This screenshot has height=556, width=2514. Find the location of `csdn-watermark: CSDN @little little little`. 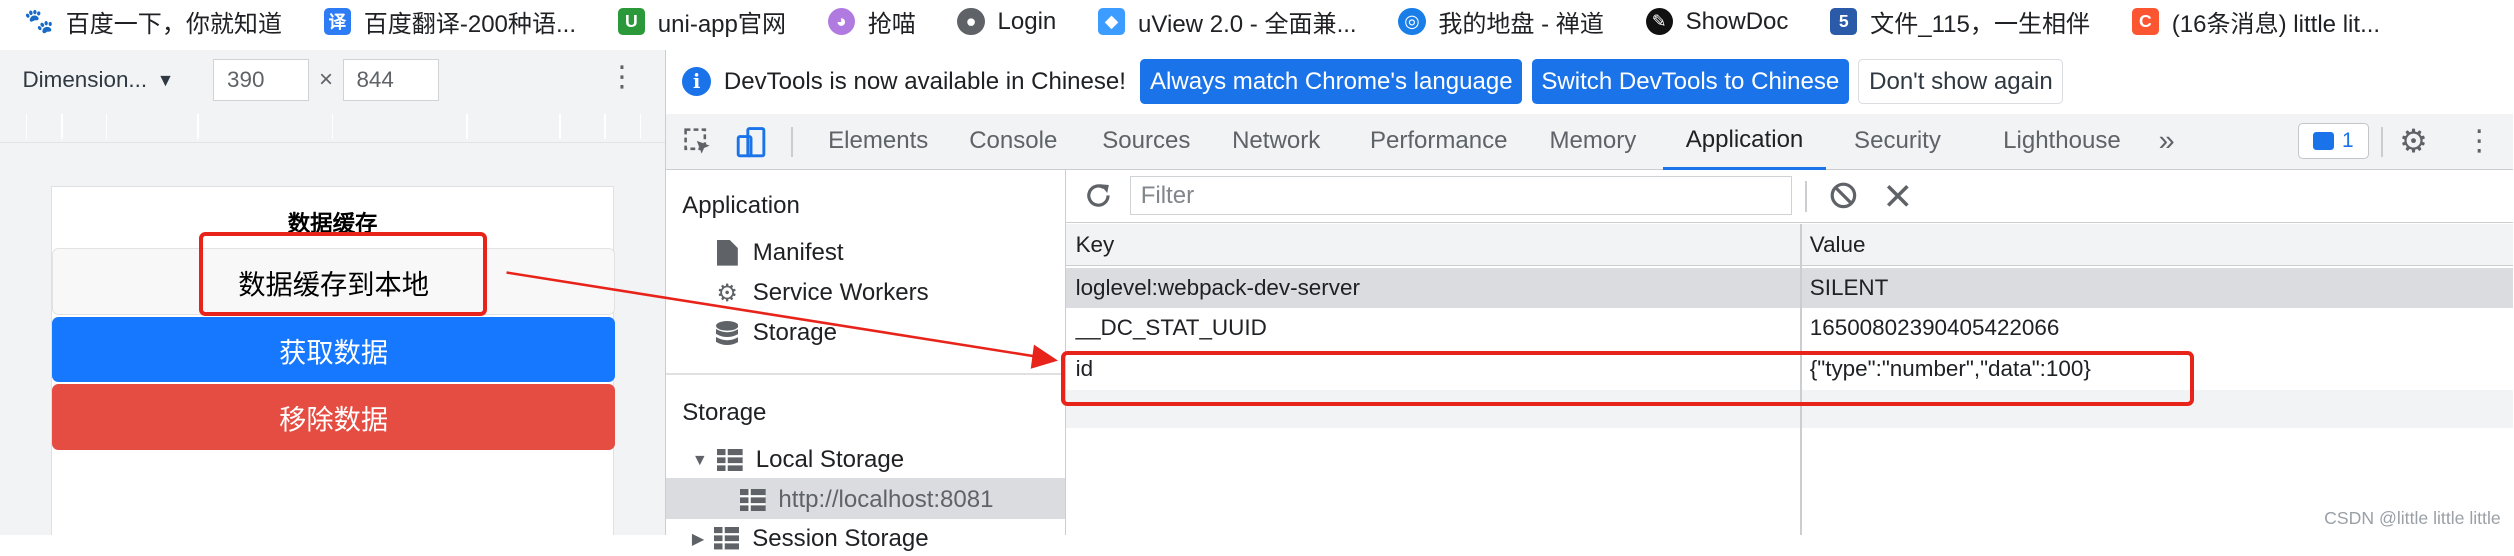

csdn-watermark: CSDN @little little little is located at coordinates (2412, 517).